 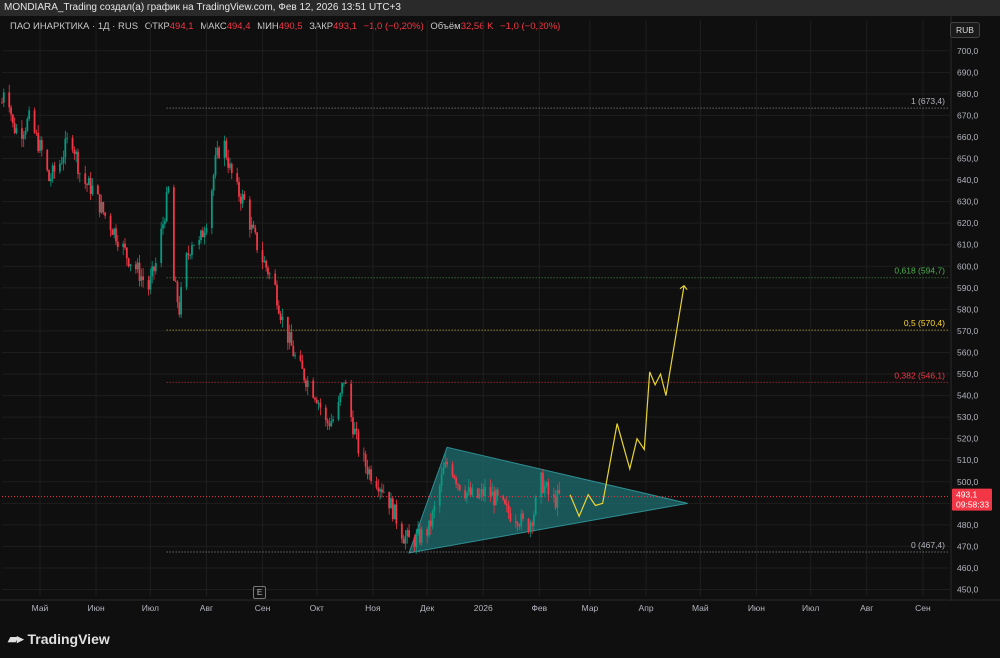 I want to click on fib-level-label: 0,382 (546,1), so click(x=919, y=375).